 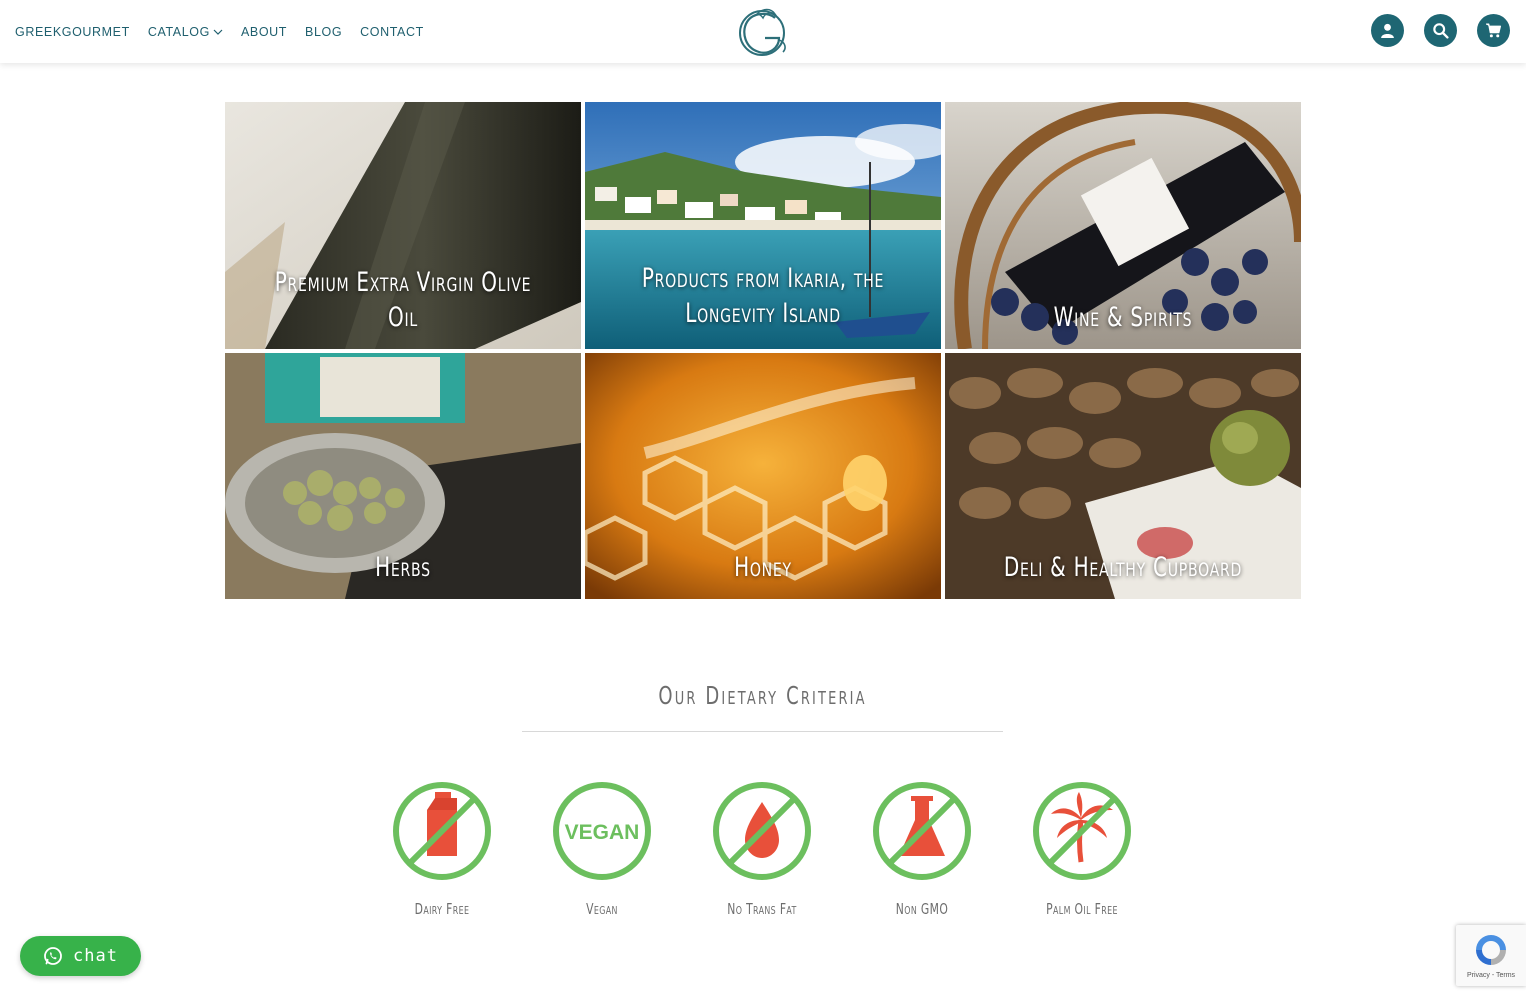 I want to click on category-deli: Deli & Healthy Cupboard, so click(x=1123, y=476).